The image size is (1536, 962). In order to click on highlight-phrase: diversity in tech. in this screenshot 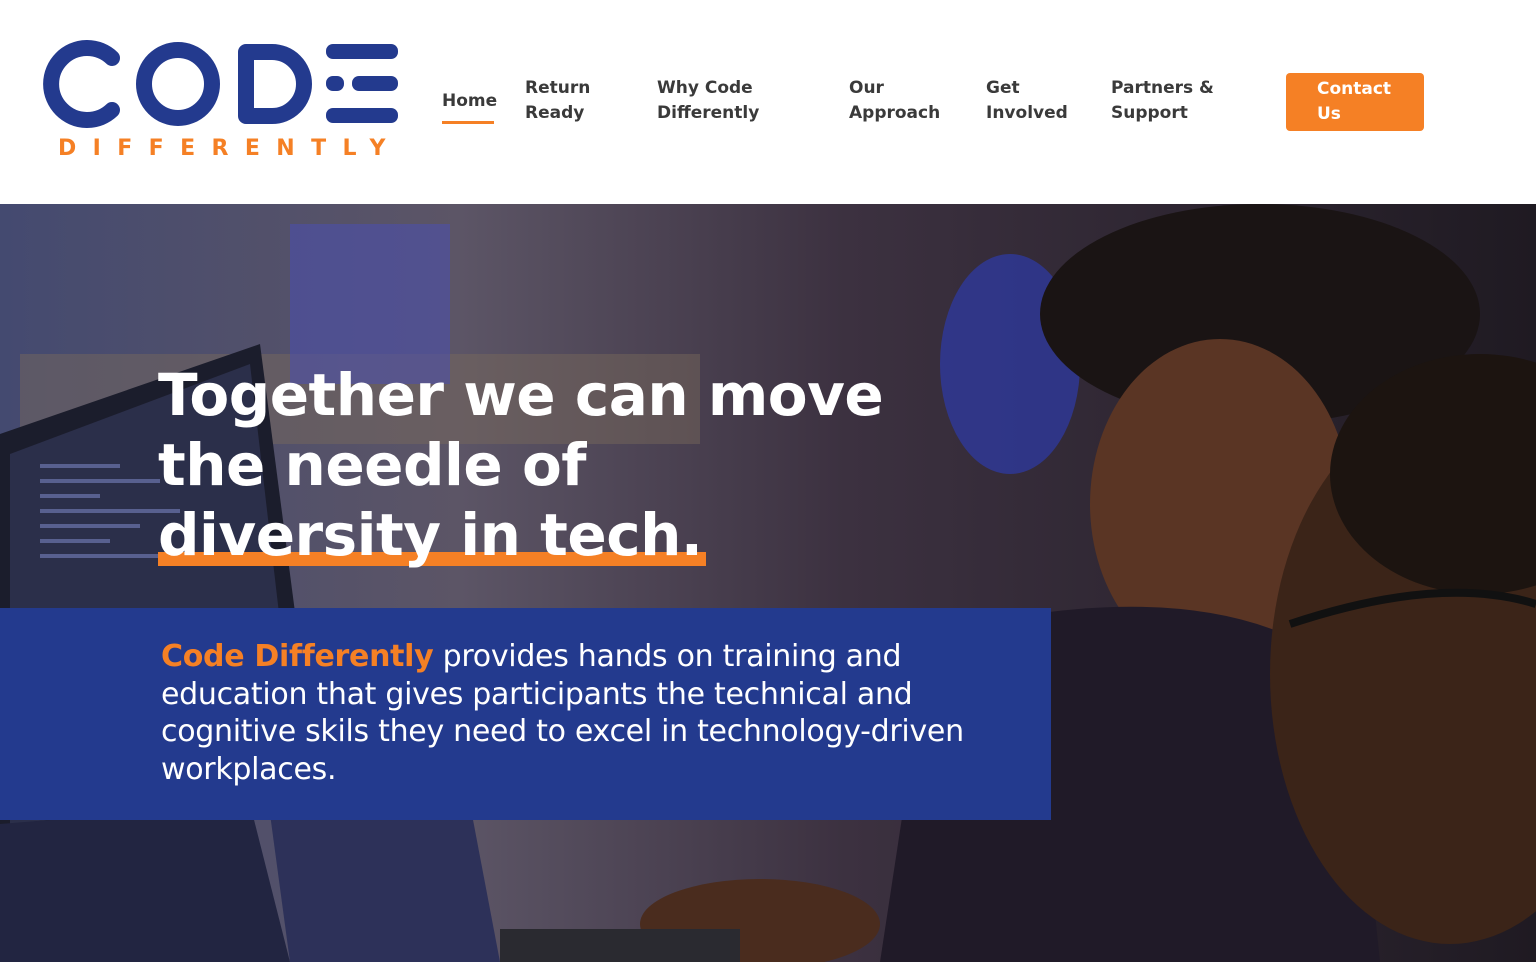, I will do `click(432, 535)`.